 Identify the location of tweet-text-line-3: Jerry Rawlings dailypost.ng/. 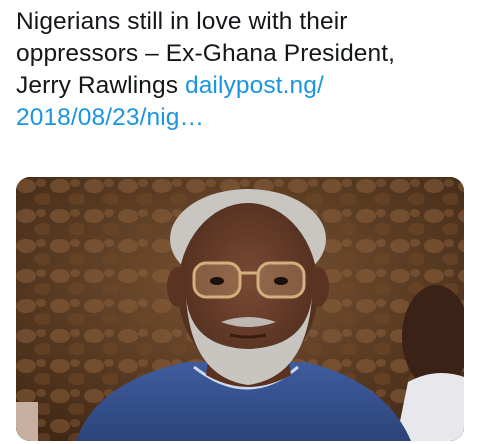
(241, 86).